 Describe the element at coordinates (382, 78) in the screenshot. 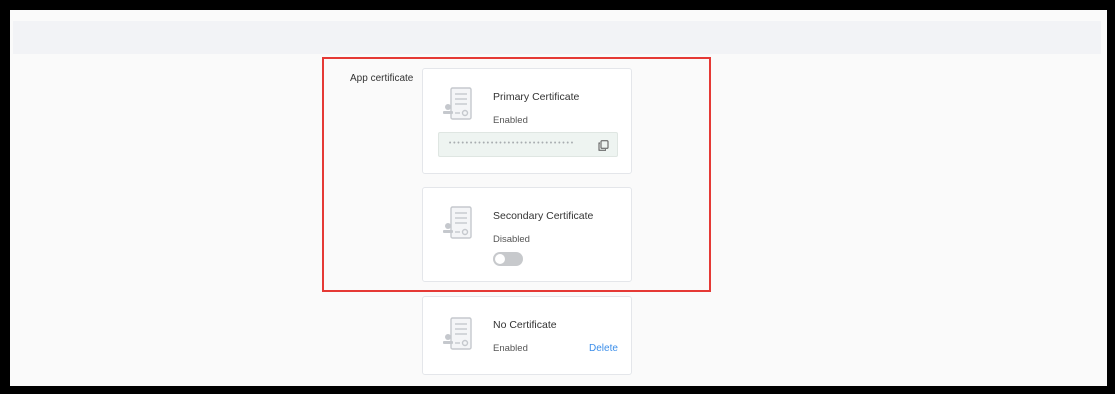

I see `section-label-app-certificate: App certificate` at that location.